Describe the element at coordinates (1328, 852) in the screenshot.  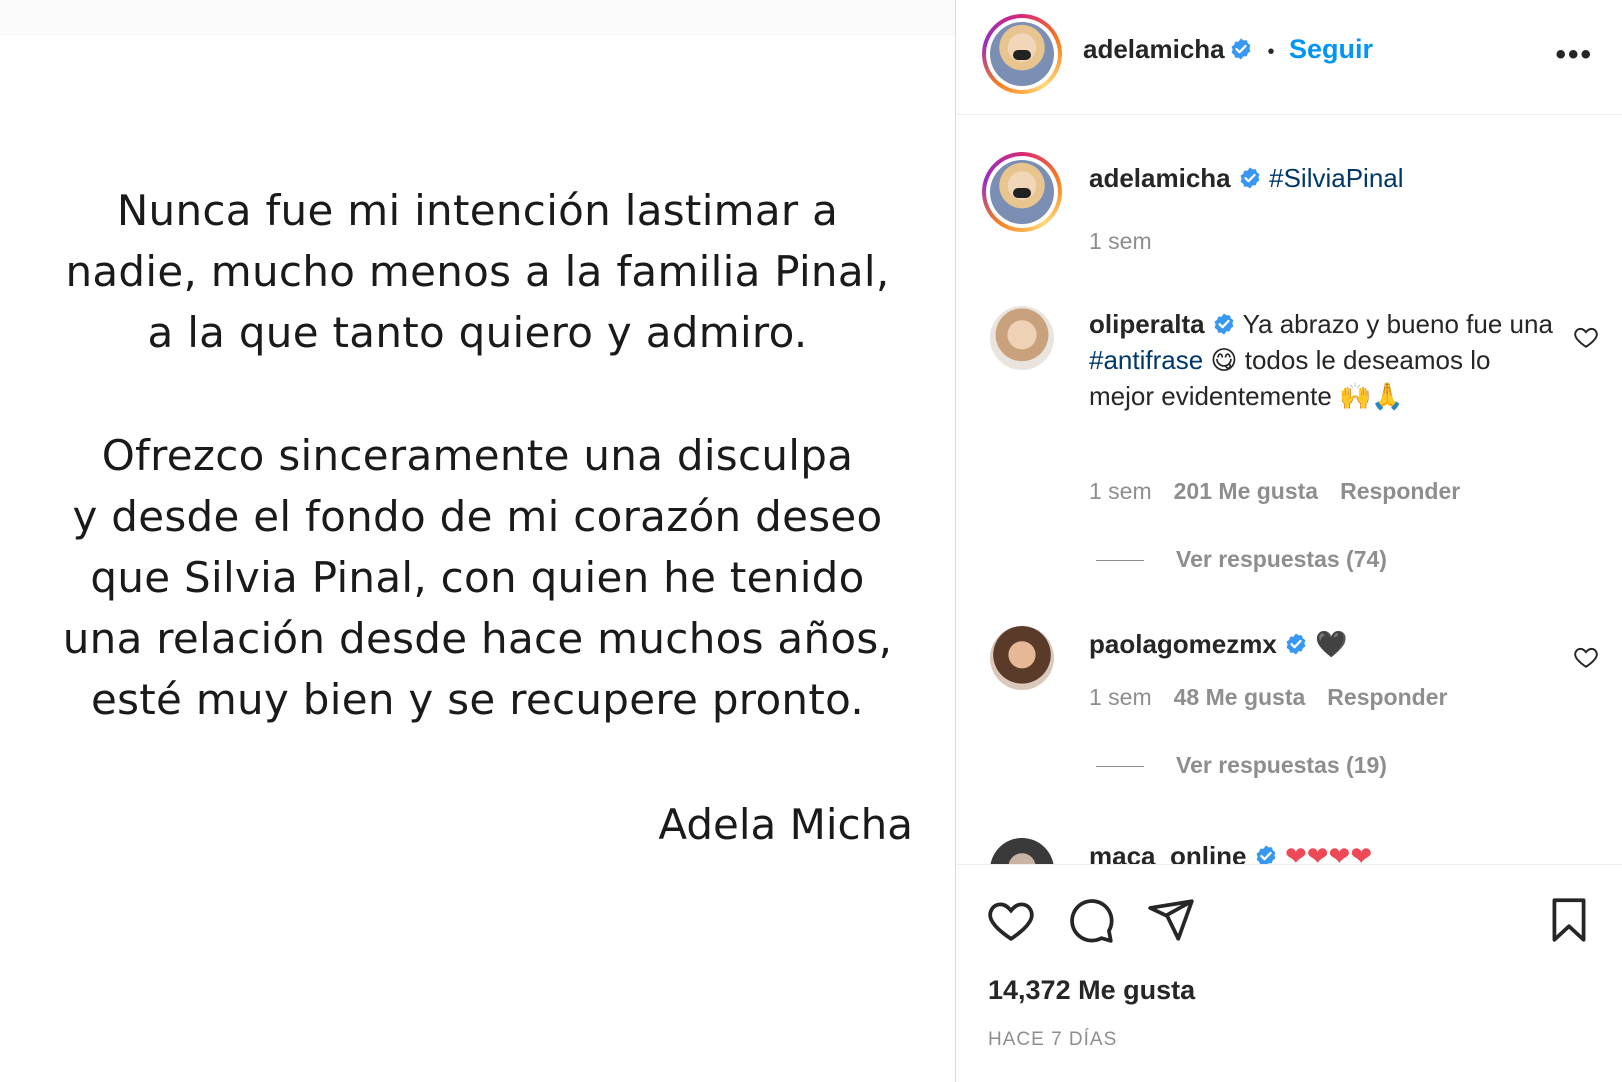
I see `comment-body: ❤❤❤❤` at that location.